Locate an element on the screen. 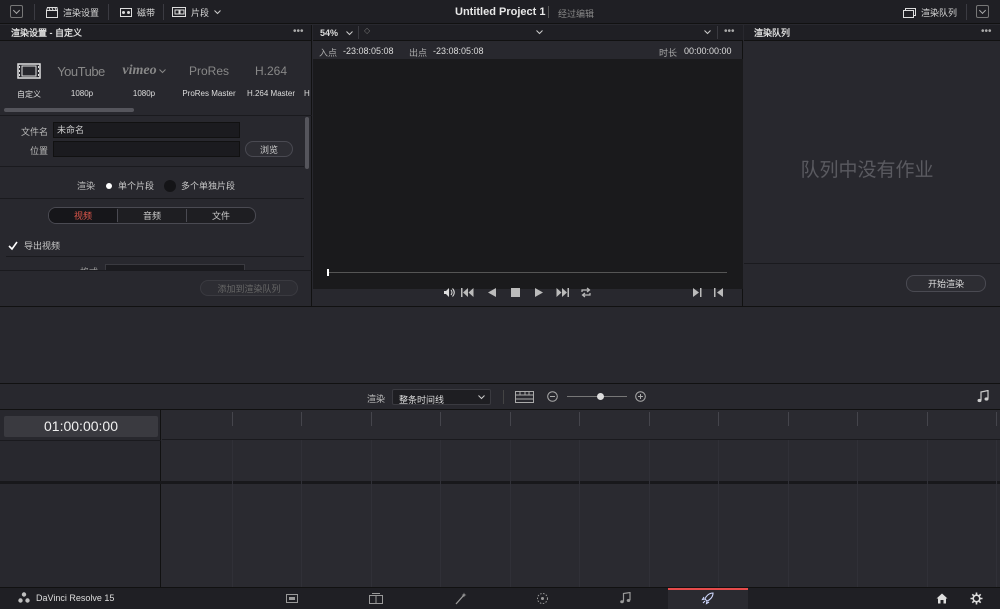 The width and height of the screenshot is (1000, 609). tape-toggle: 磁带 is located at coordinates (137, 12).